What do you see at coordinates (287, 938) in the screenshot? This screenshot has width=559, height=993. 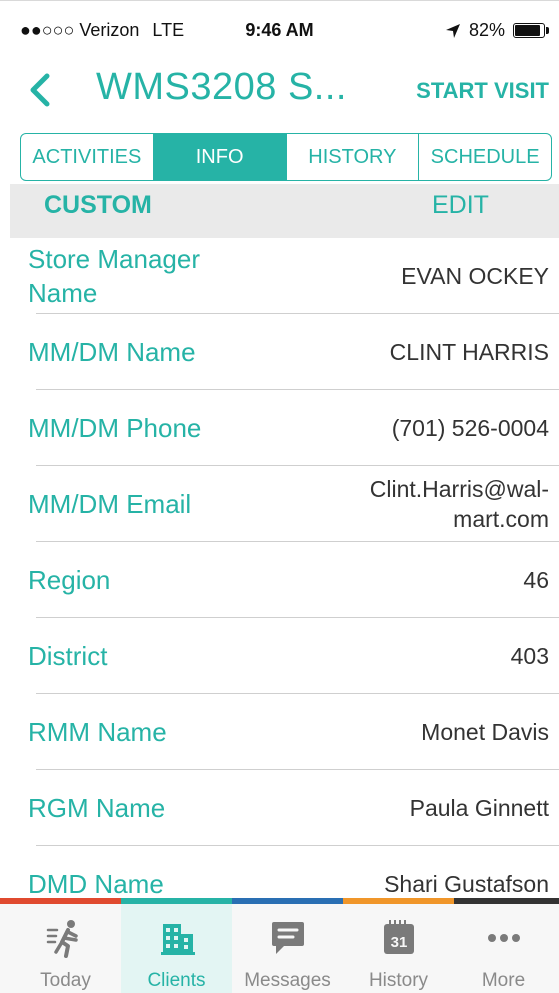 I see `message-icon` at bounding box center [287, 938].